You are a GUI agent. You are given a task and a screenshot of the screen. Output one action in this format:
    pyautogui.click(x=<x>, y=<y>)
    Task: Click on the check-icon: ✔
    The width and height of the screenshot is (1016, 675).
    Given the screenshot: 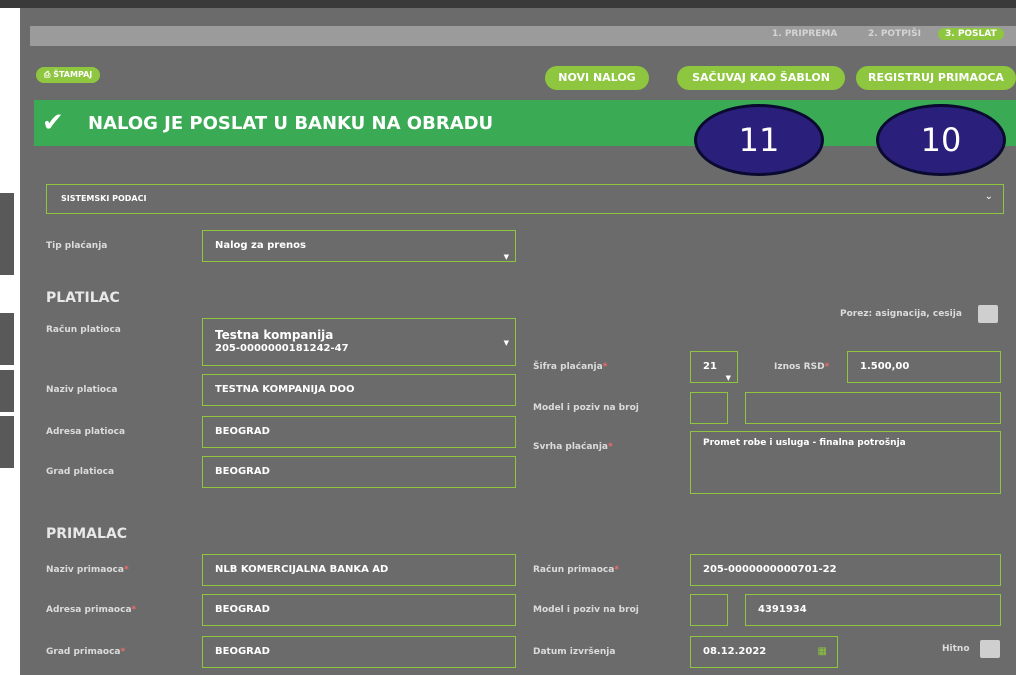 What is the action you would take?
    pyautogui.click(x=53, y=123)
    